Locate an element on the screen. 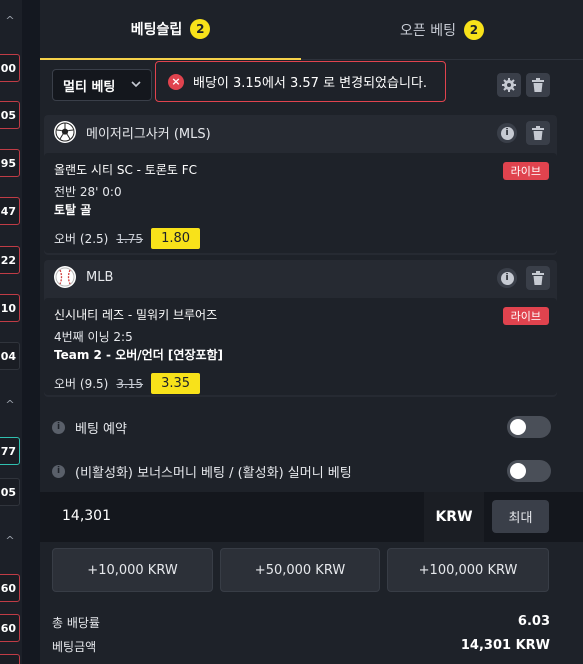 The height and width of the screenshot is (664, 583). match-period: 4번째 이닝 2:5 is located at coordinates (93, 337).